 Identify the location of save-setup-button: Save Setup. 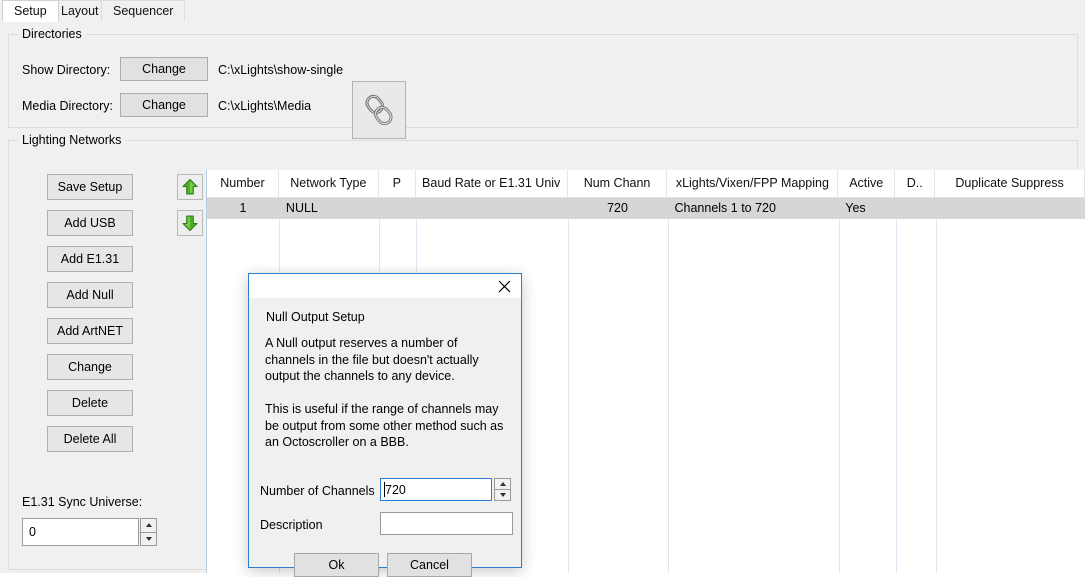
(90, 187).